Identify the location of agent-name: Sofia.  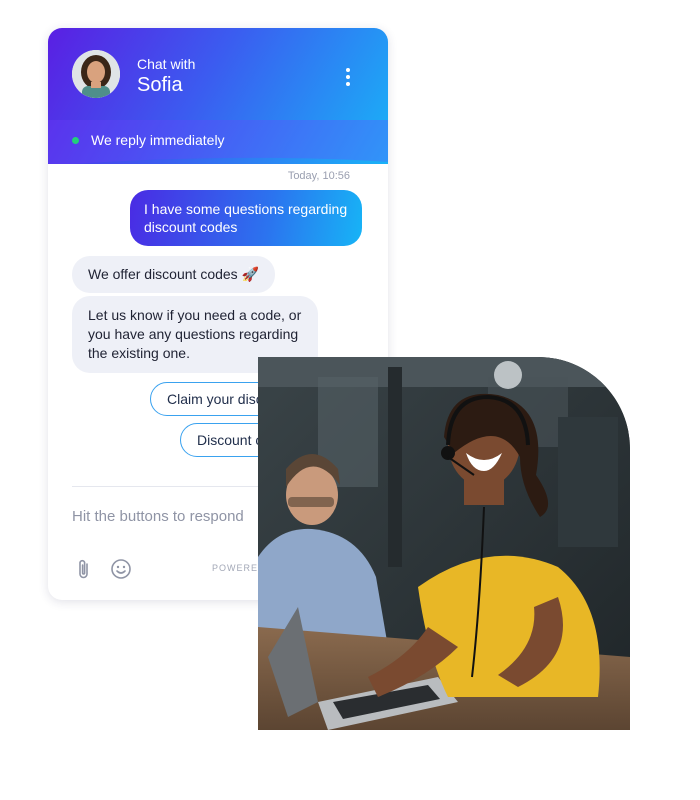
(160, 85).